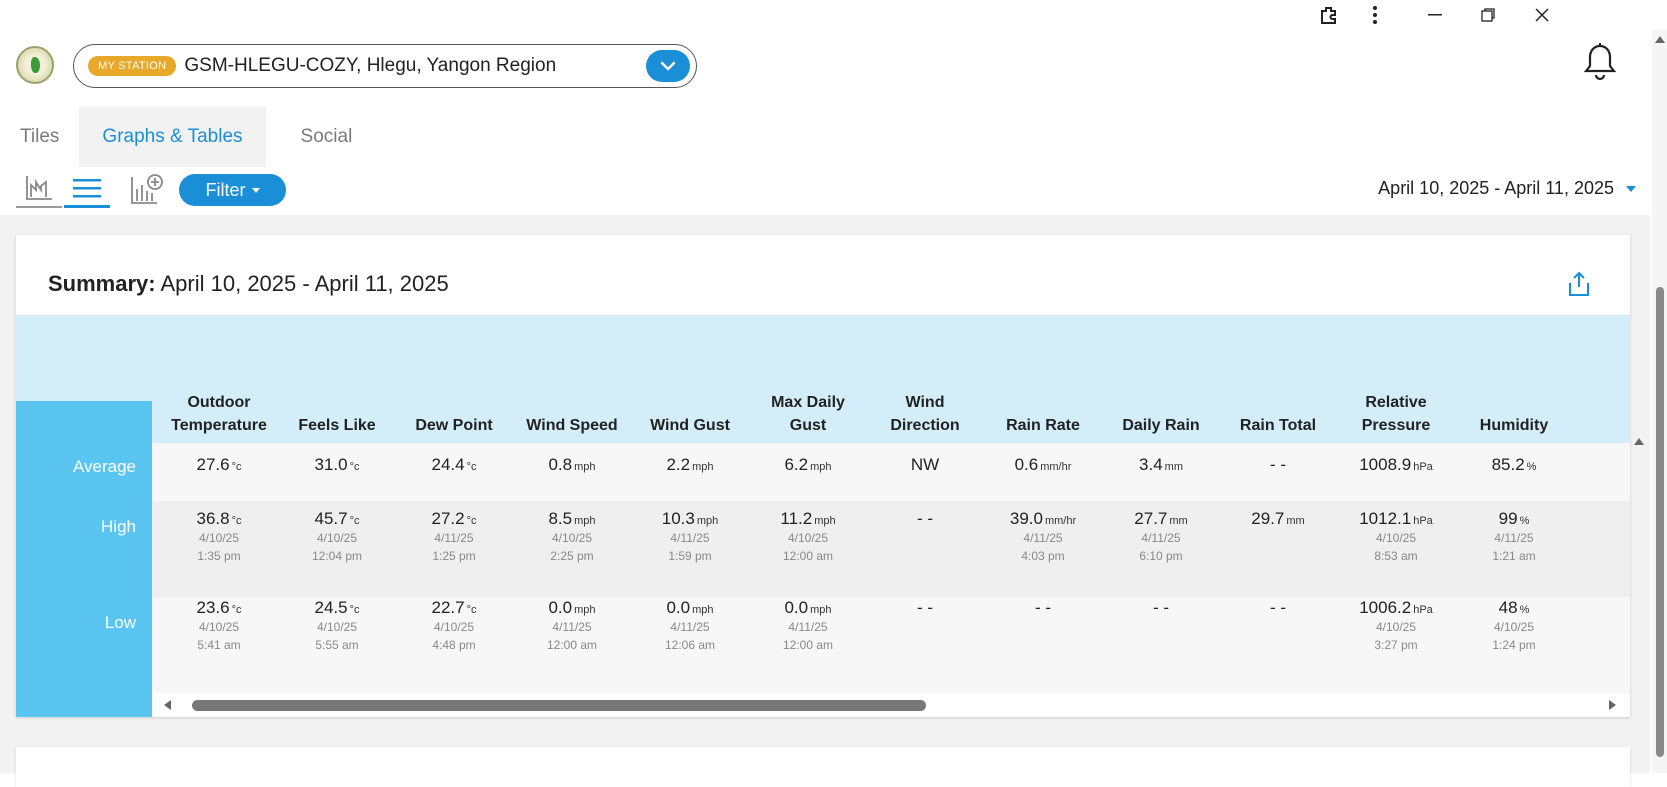  Describe the element at coordinates (1396, 556) in the screenshot. I see `cell-time: 8:53 am` at that location.